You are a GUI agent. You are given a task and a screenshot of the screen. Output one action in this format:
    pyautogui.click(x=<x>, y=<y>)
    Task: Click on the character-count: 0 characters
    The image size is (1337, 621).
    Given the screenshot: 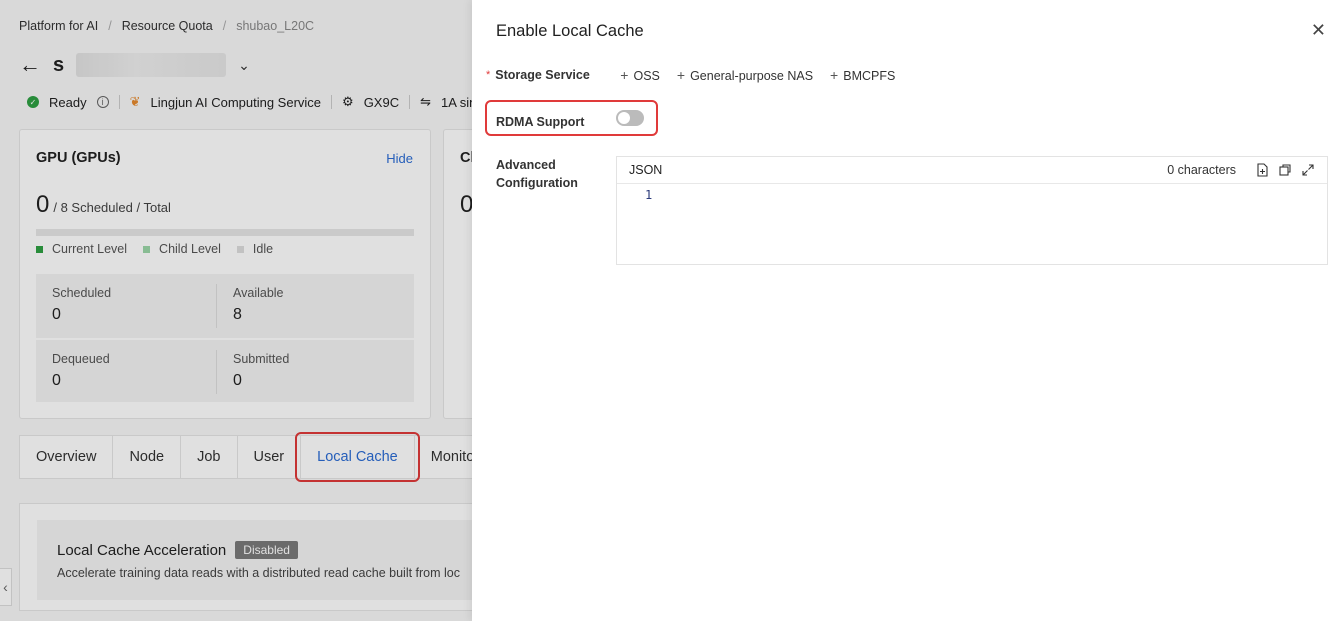 What is the action you would take?
    pyautogui.click(x=1201, y=170)
    